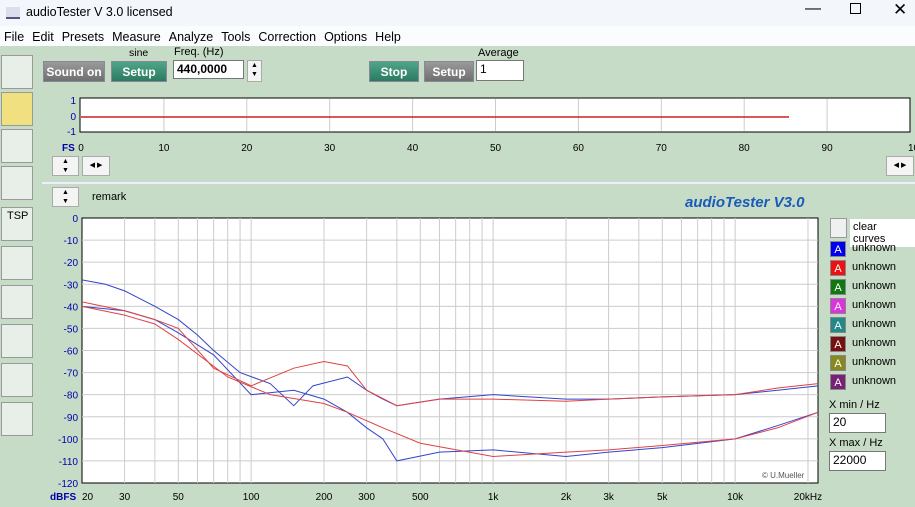 The image size is (915, 507). I want to click on frequency-spinner: ▲ ▼, so click(254, 71).